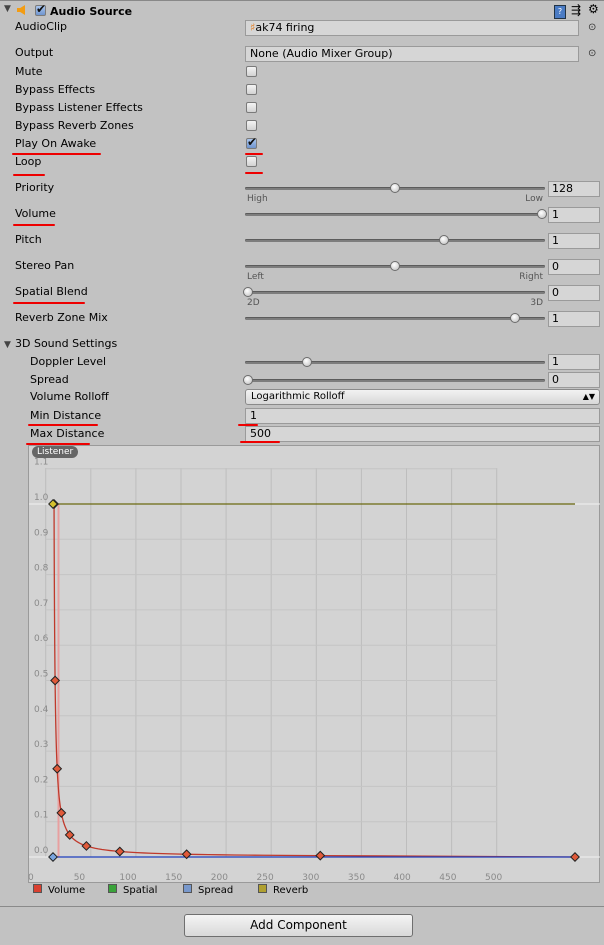 This screenshot has height=945, width=604. Describe the element at coordinates (356, 878) in the screenshot. I see `x-tick-label: 350` at that location.